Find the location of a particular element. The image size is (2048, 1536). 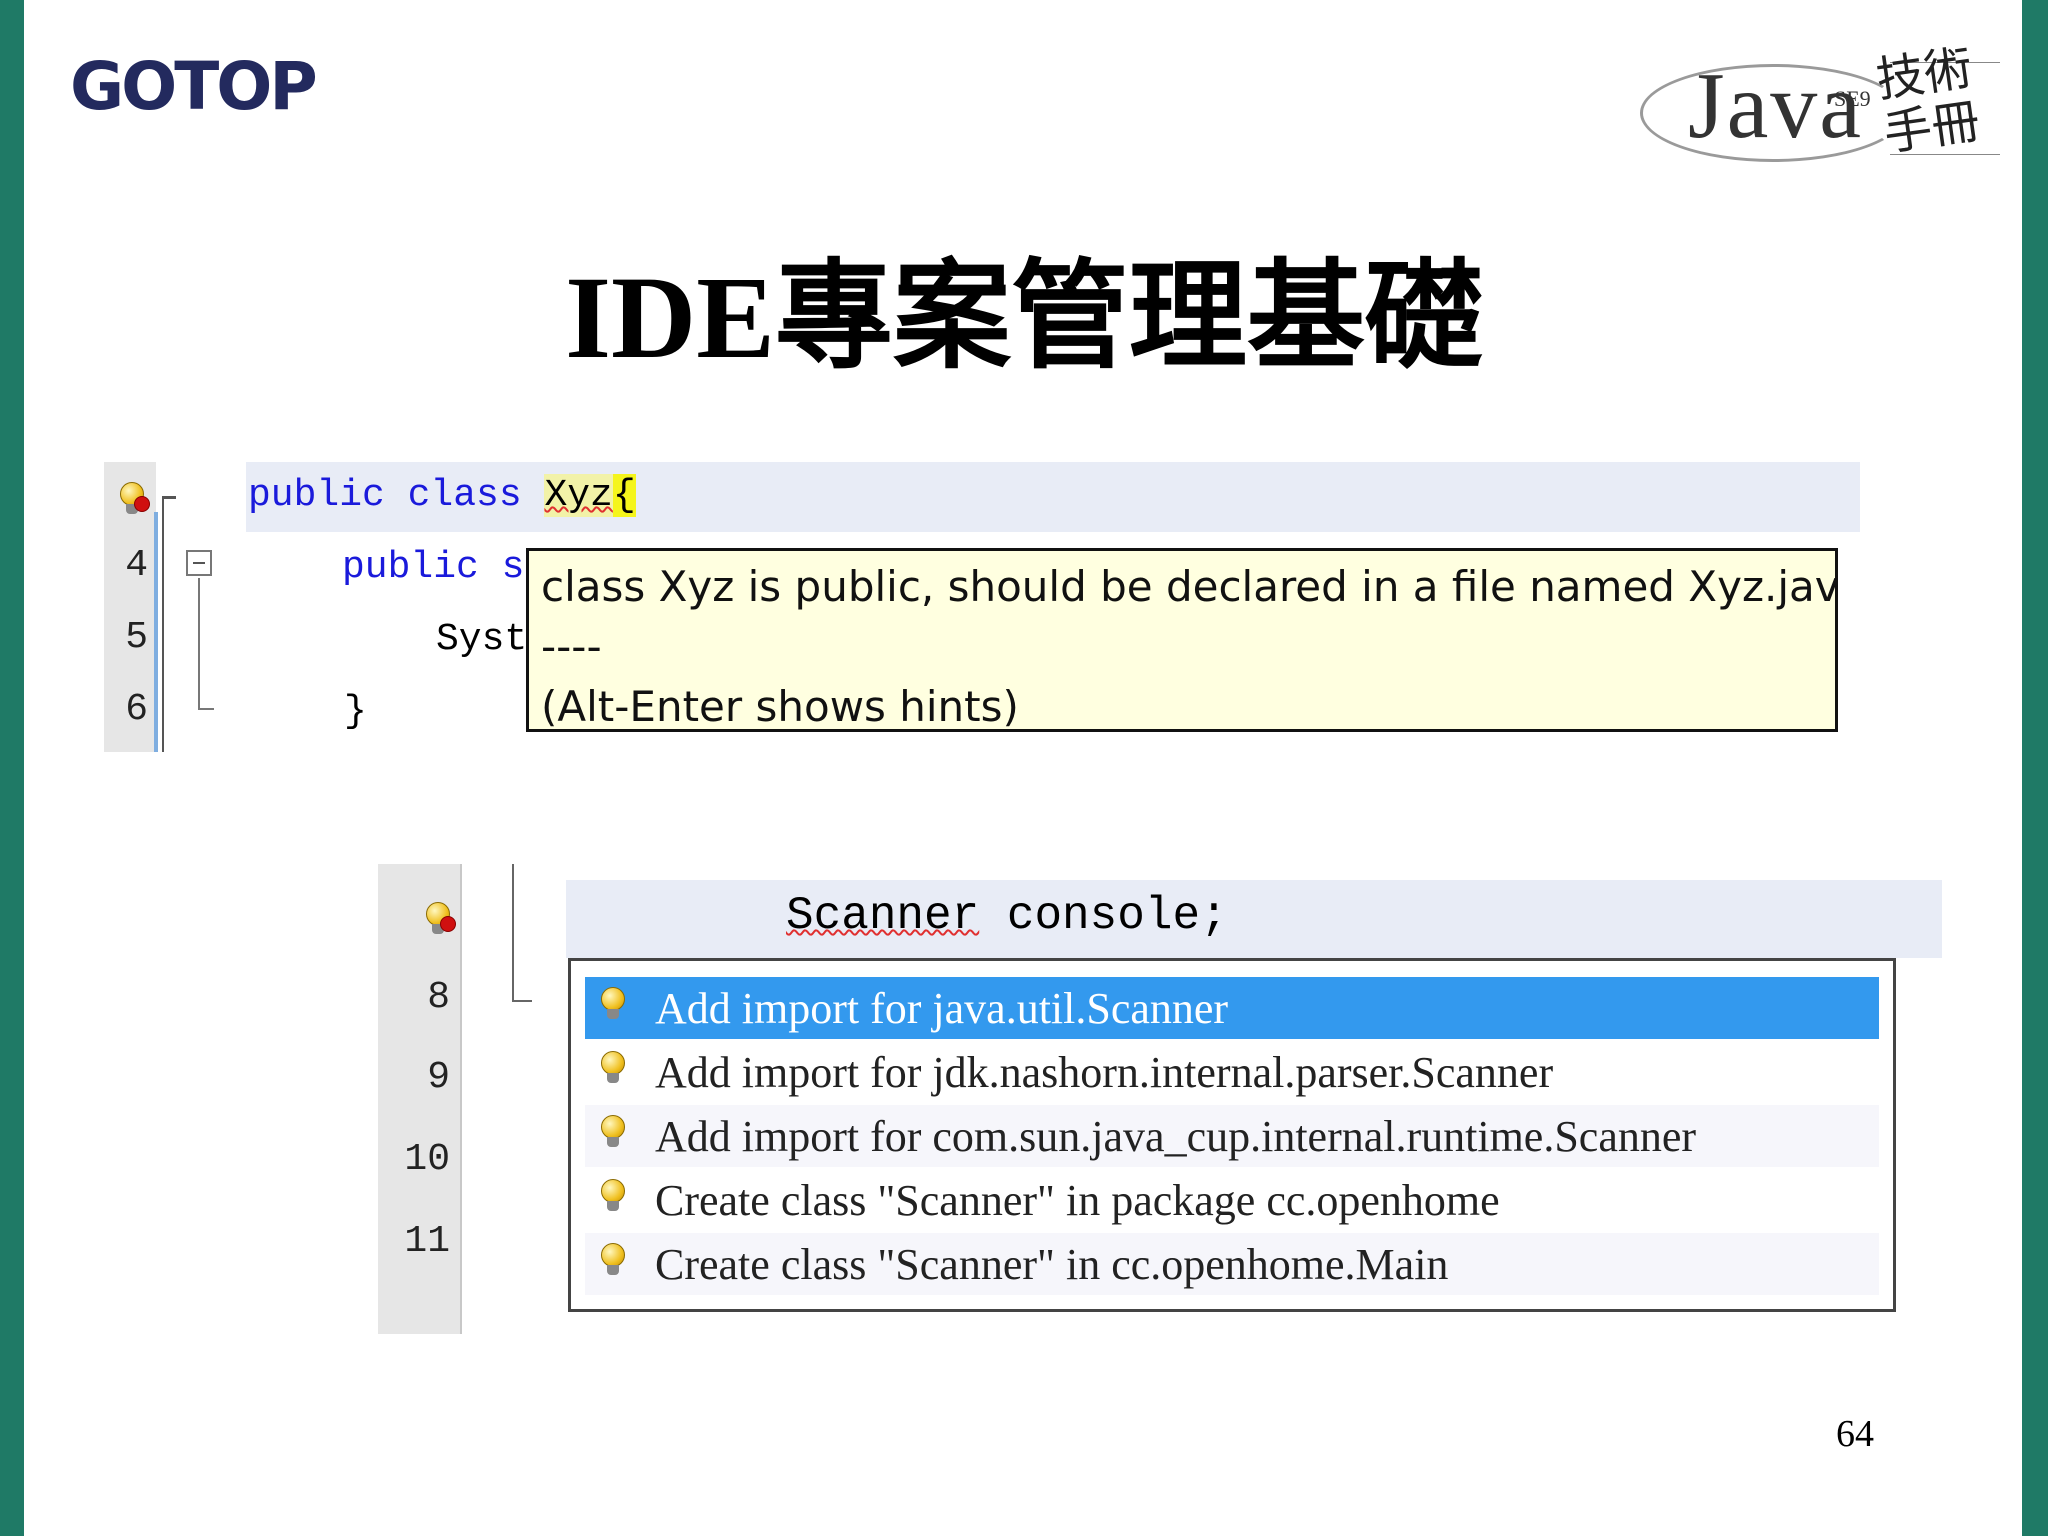

matched-brace: { is located at coordinates (624, 495).